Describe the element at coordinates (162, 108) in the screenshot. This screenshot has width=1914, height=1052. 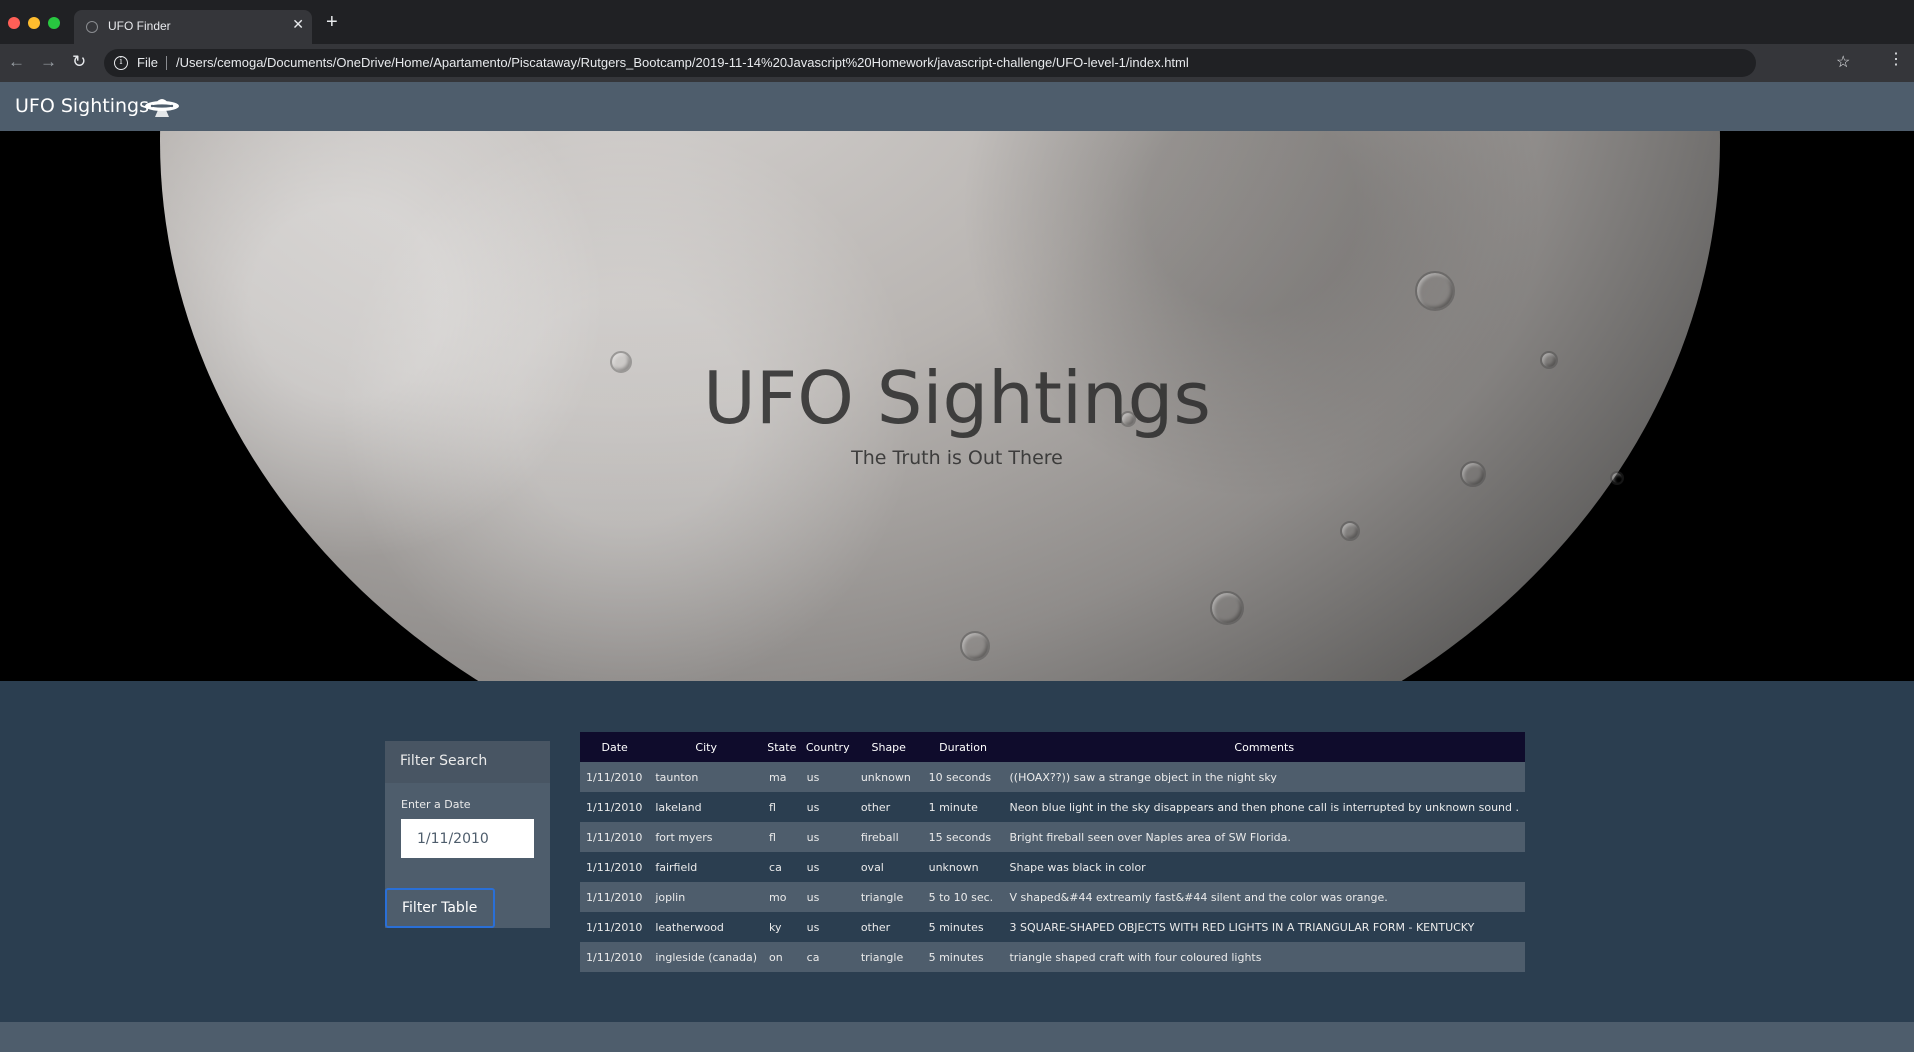
I see `ufo-icon` at that location.